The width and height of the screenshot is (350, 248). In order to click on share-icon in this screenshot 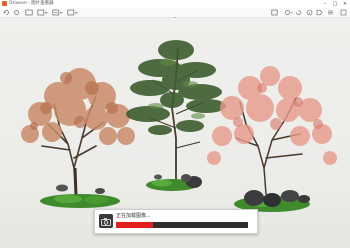, I will do `click(288, 12)`.